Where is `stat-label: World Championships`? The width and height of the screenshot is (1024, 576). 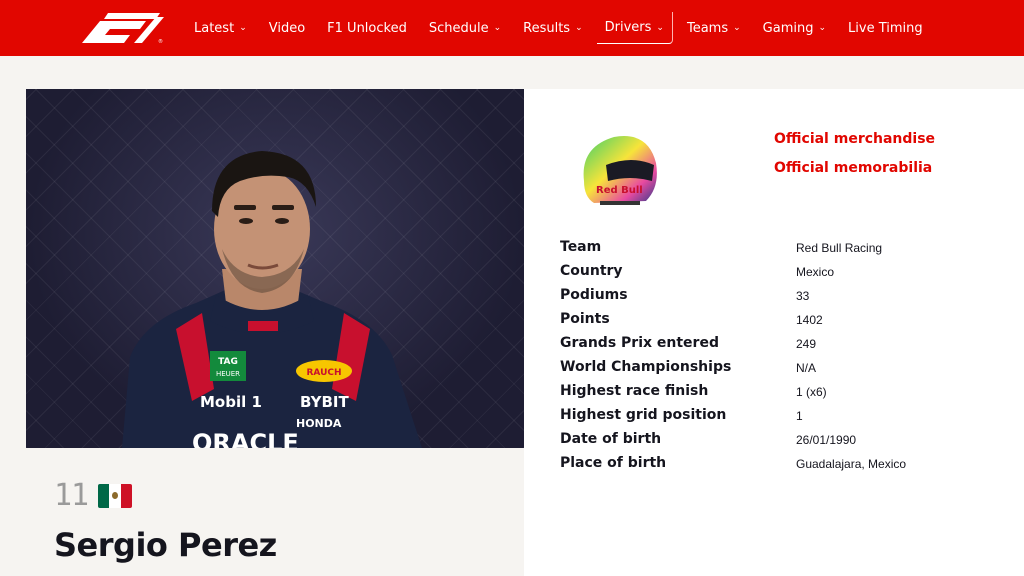
stat-label: World Championships is located at coordinates (646, 367).